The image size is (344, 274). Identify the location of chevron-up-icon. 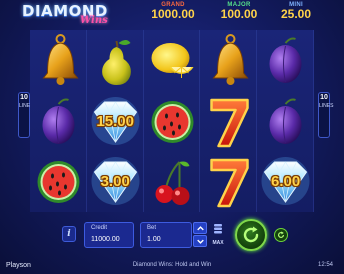
(200, 228).